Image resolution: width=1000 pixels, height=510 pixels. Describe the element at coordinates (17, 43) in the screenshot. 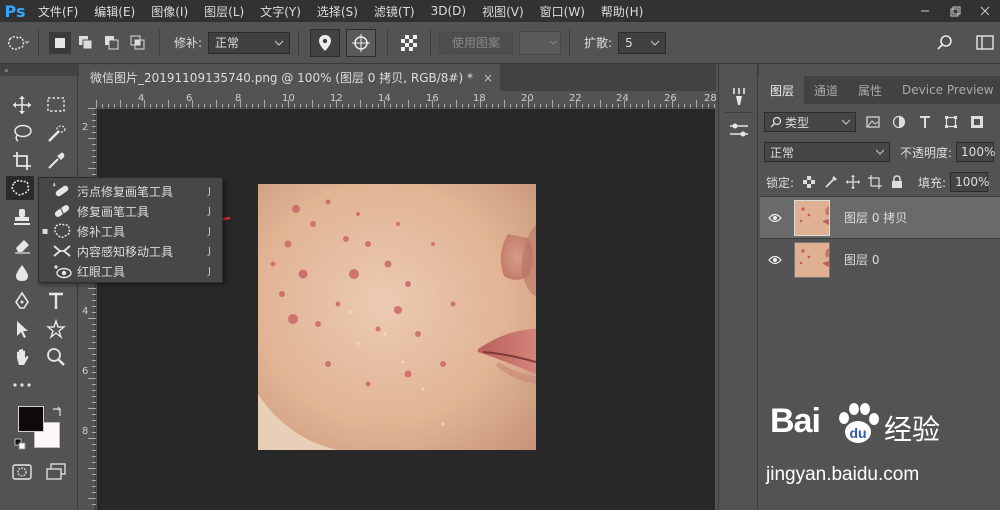

I see `tool-preset-picker` at that location.